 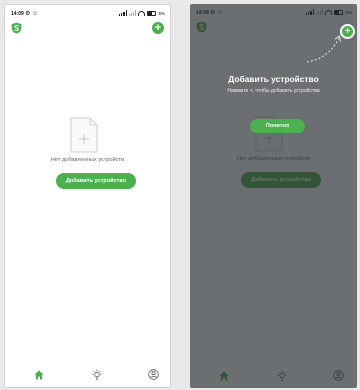 I want to click on shield-logo-icon, so click(x=16, y=28).